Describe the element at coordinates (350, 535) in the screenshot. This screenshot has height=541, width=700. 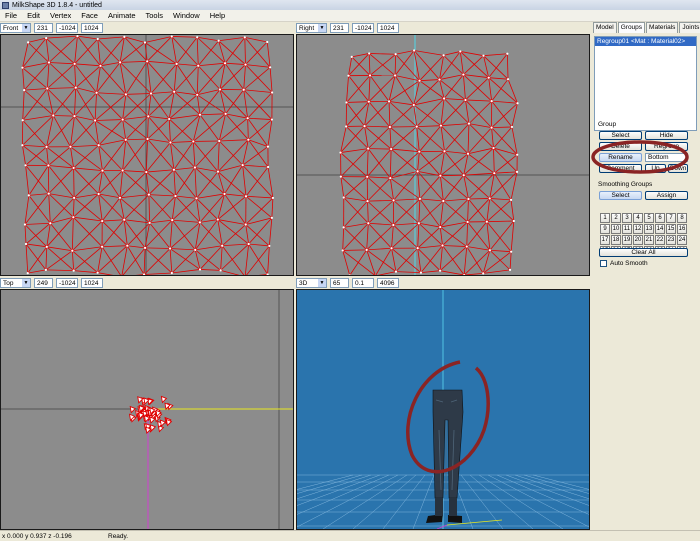
I see `status-bar: x 0.000 y 0.937 z -0.196 Ready.` at that location.